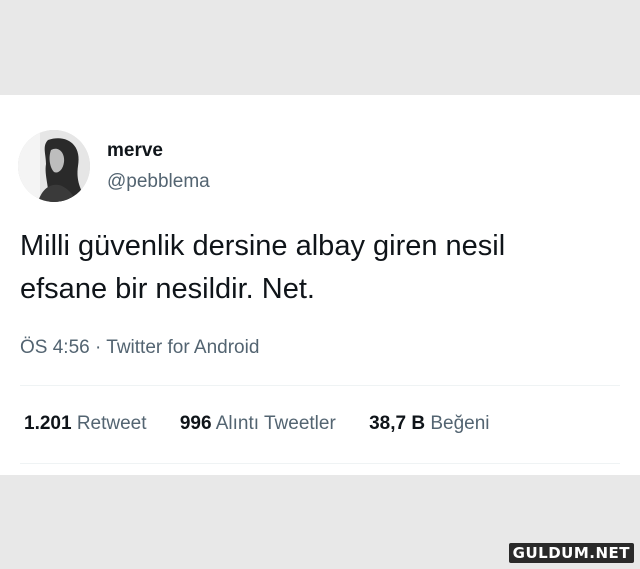 This screenshot has width=640, height=569. I want to click on quote-label: Alıntı Tweetler, so click(275, 423).